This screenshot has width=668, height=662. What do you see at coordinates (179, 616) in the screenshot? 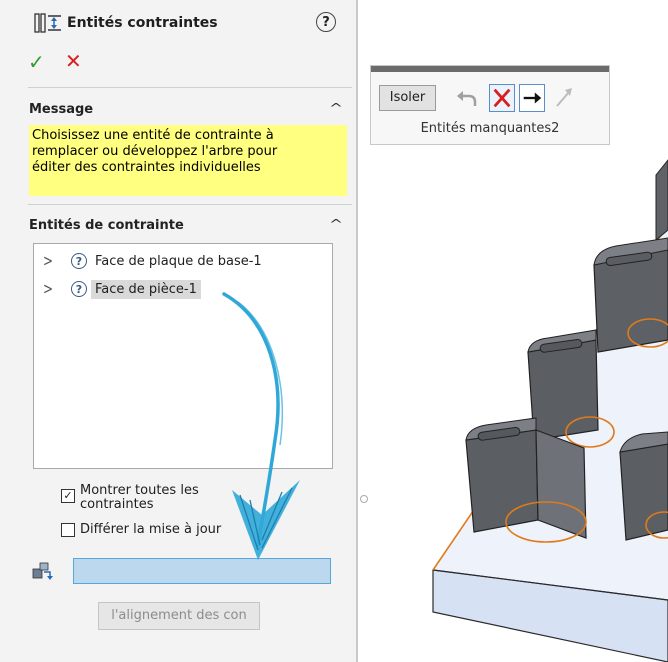
I see `alignment-button: l'alignement des con` at bounding box center [179, 616].